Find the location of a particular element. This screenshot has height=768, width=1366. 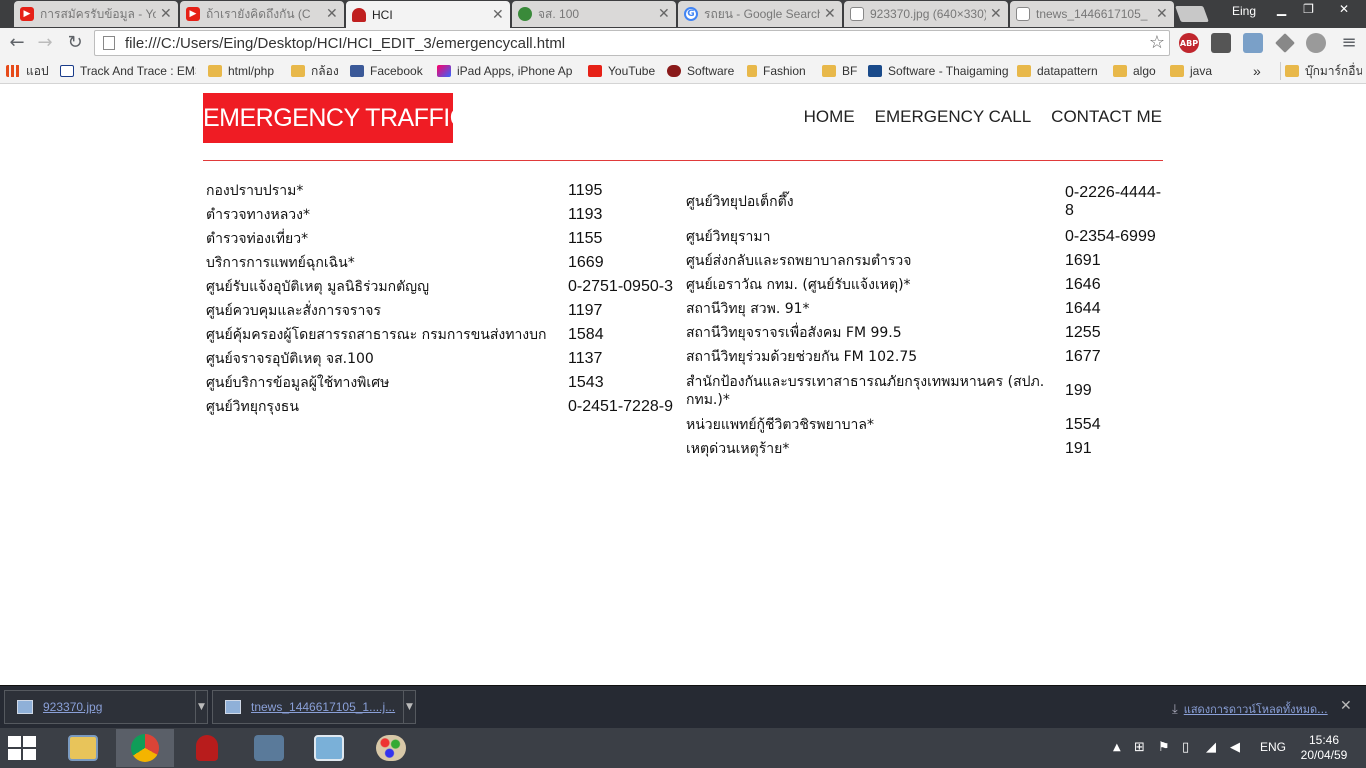

phone-number: 1646 is located at coordinates (1083, 284).